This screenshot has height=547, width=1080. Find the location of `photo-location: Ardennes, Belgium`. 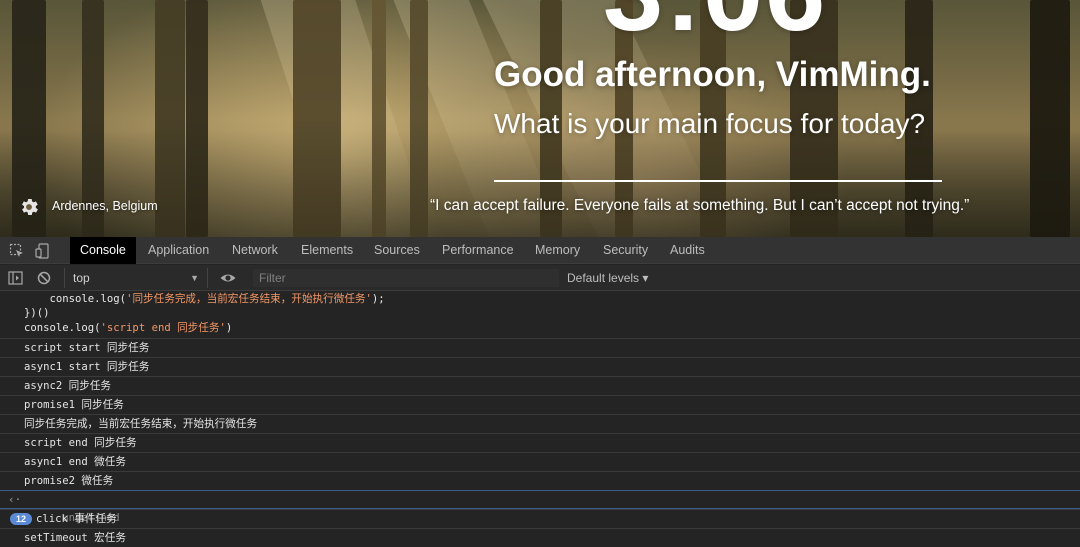

photo-location: Ardennes, Belgium is located at coordinates (105, 208).